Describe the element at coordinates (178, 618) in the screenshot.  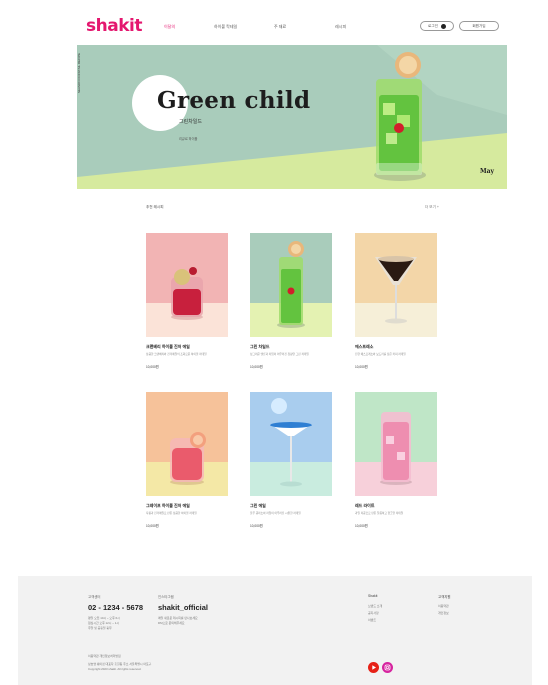
I see `insta-desc-1: 매일 새로운 레시피를 만나보세요` at that location.